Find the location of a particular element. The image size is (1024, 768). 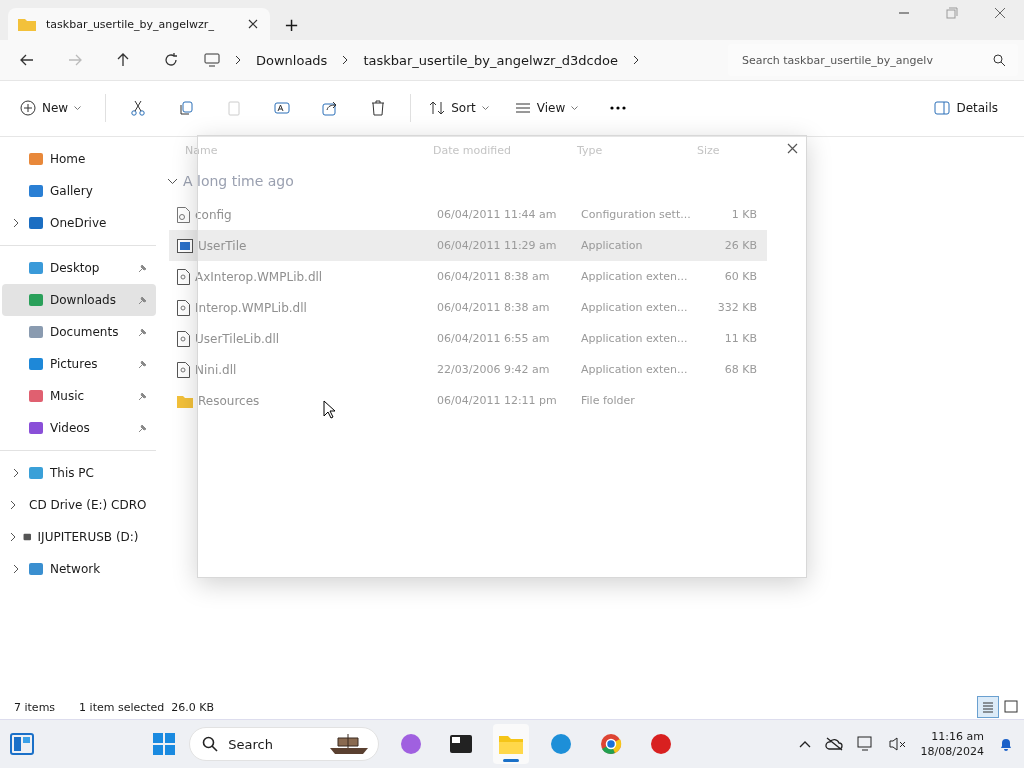

address-bar: Downloads taskbar_usertile_by_angelwzr_d3dcdoe is located at coordinates (449, 60).